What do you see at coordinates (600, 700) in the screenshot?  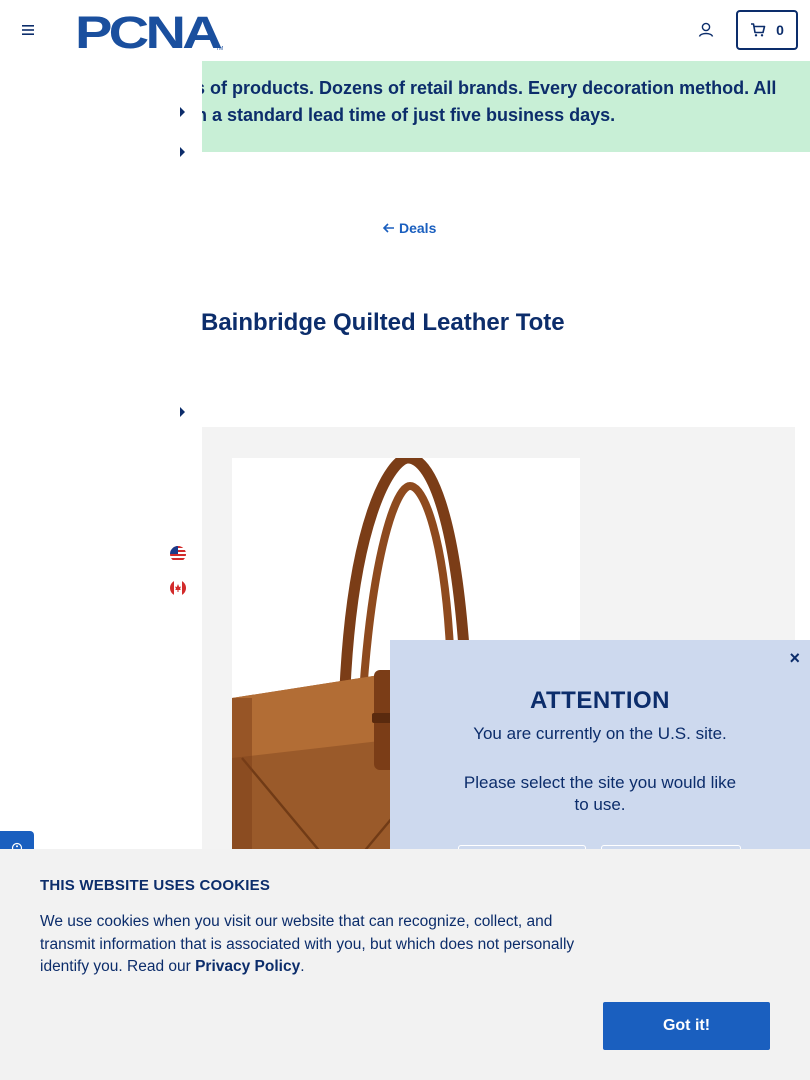 I see `attention-title: ATTENTION` at bounding box center [600, 700].